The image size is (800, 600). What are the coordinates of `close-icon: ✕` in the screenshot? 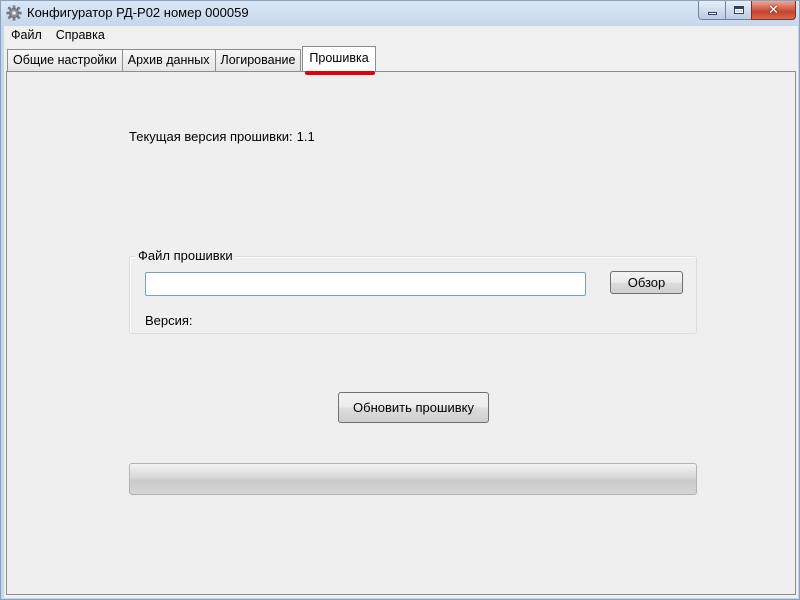 It's located at (773, 10).